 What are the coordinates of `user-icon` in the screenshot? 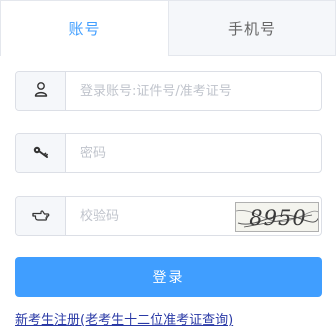 It's located at (41, 91).